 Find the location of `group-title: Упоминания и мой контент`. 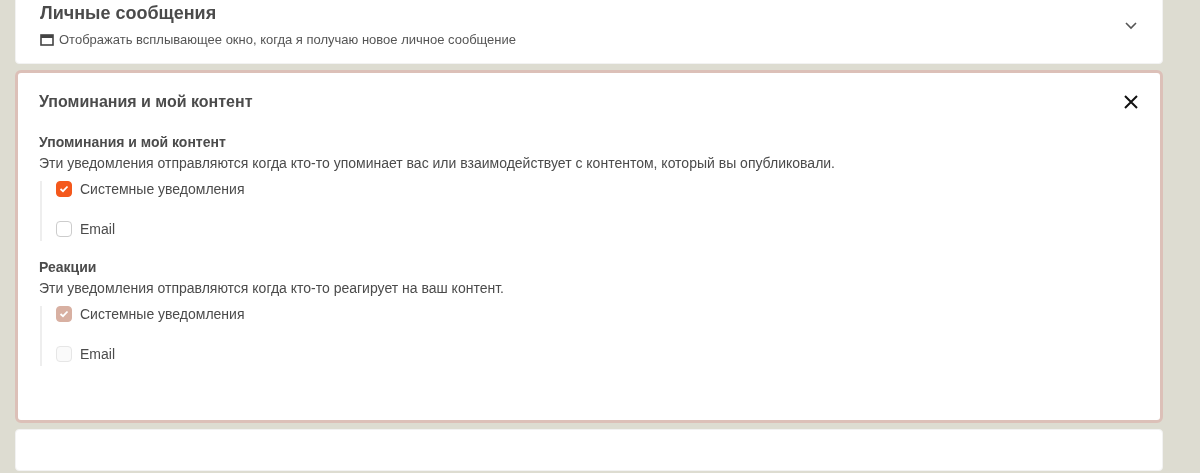

group-title: Упоминания и мой контент is located at coordinates (133, 142).